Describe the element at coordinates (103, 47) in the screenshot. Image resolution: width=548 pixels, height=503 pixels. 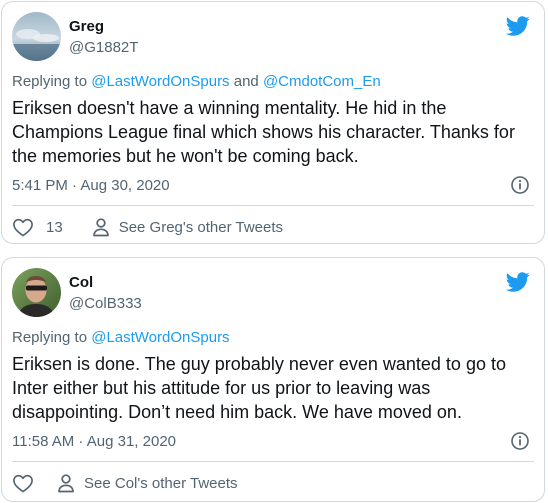
I see `user-handle: @G1882T` at that location.